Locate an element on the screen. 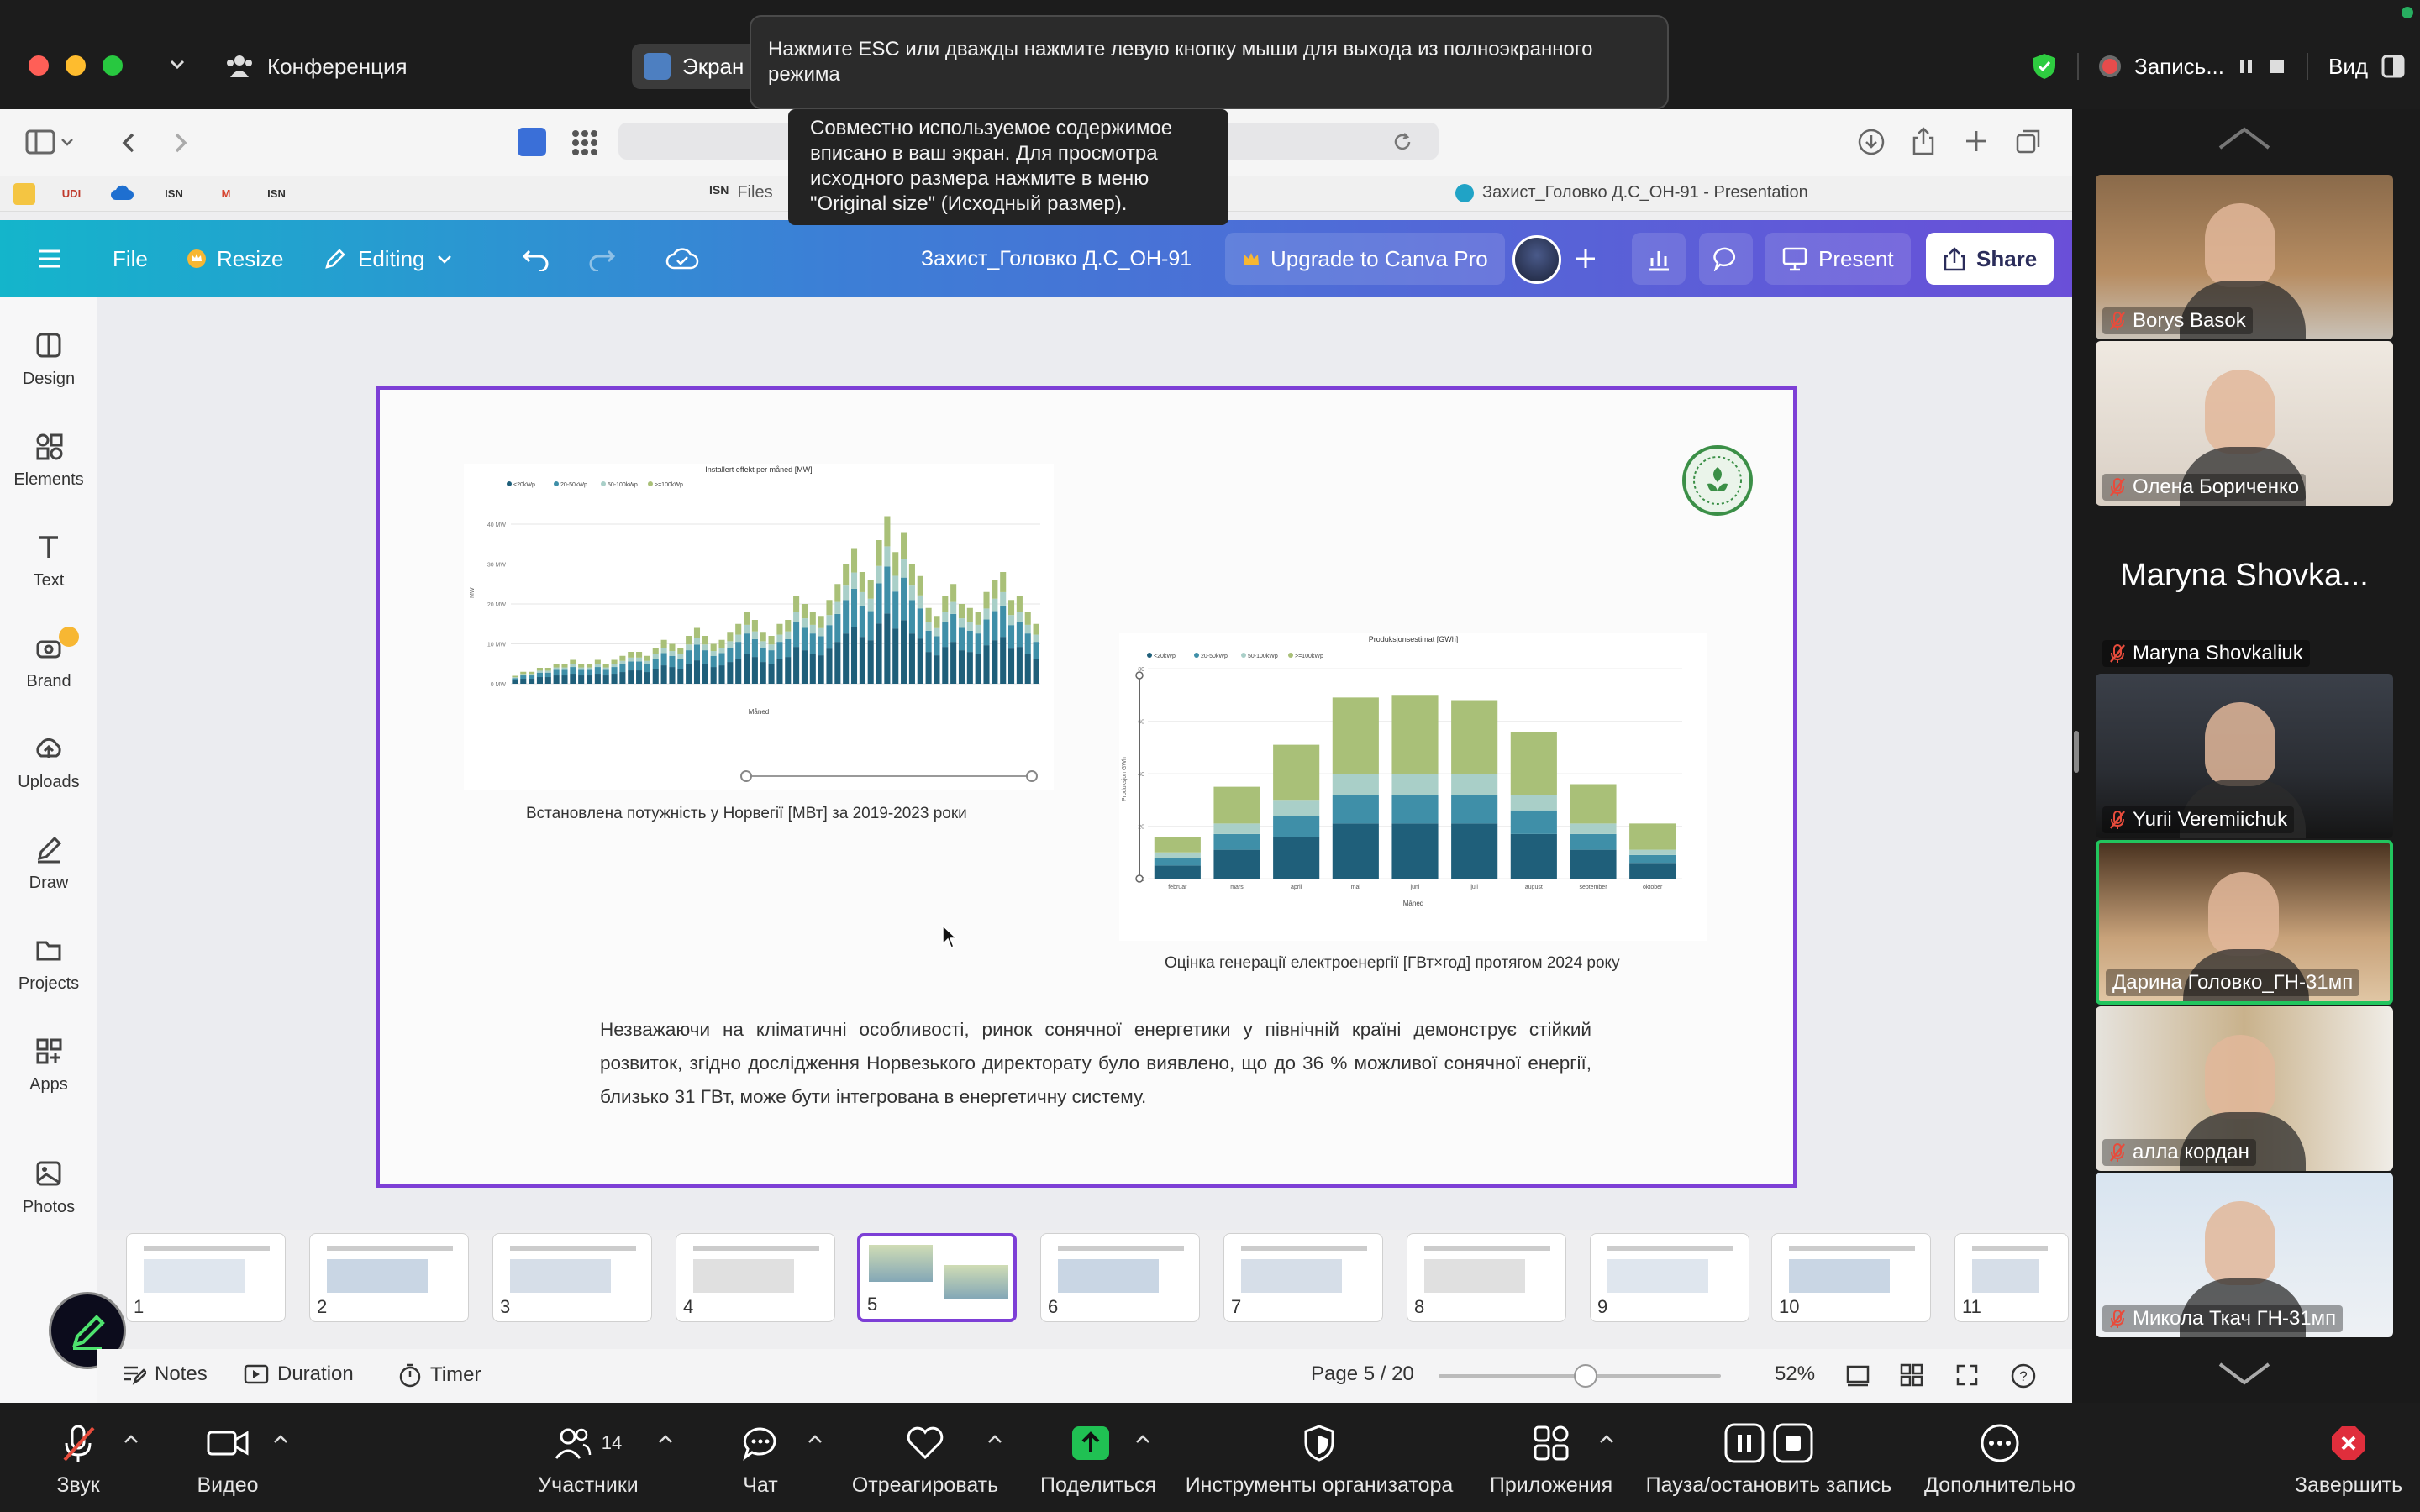 The image size is (2420, 1512). undo-icon is located at coordinates (536, 258).